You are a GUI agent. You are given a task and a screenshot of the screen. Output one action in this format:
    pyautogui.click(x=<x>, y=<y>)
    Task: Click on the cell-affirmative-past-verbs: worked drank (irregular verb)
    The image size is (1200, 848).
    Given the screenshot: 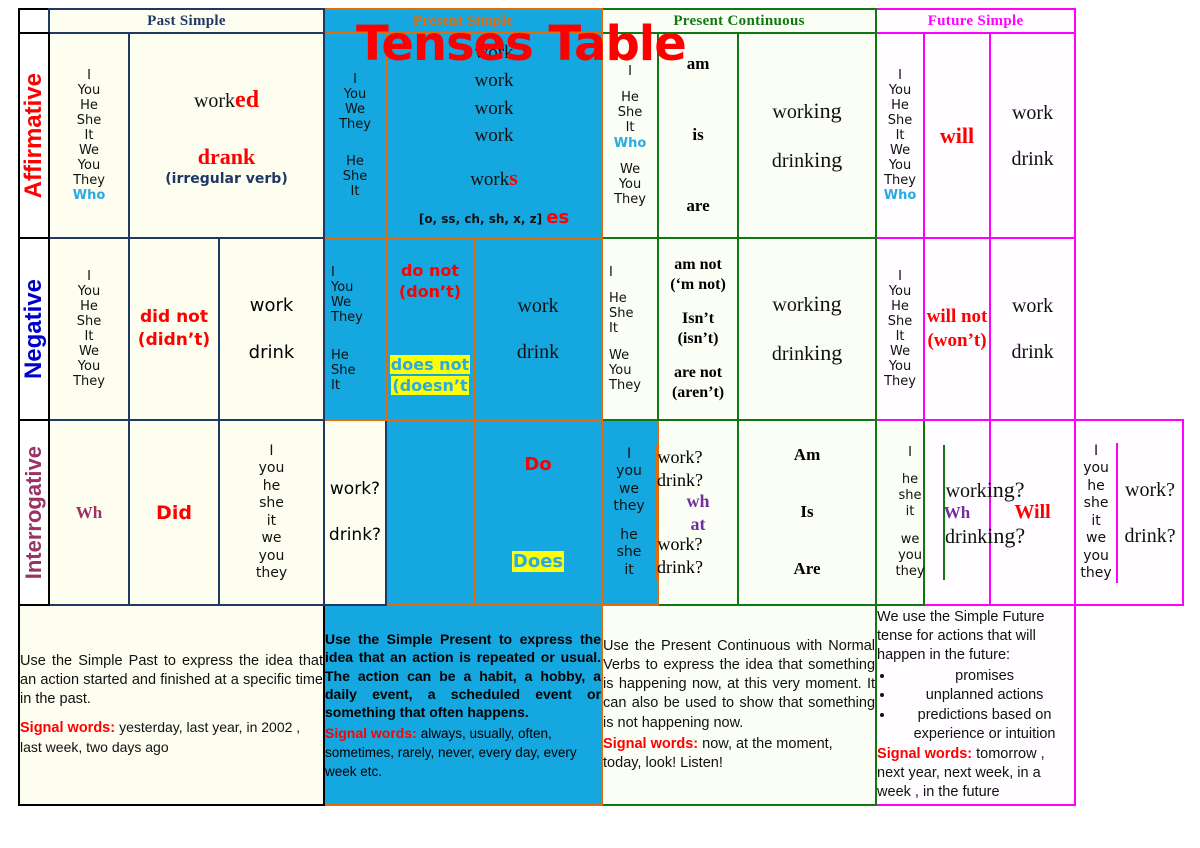 What is the action you would take?
    pyautogui.click(x=226, y=135)
    